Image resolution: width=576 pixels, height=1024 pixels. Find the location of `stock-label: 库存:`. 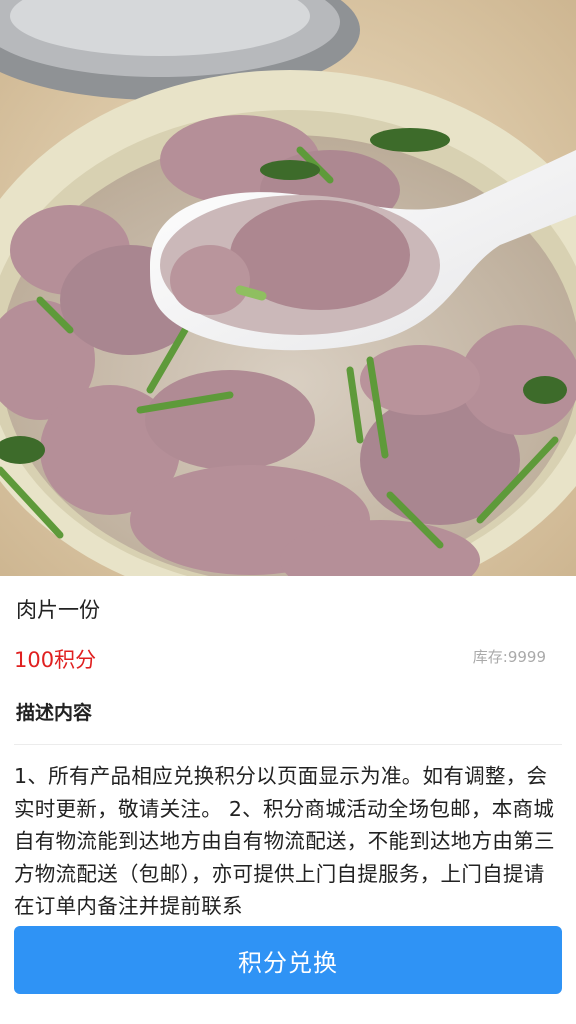

stock-label: 库存: is located at coordinates (490, 657).